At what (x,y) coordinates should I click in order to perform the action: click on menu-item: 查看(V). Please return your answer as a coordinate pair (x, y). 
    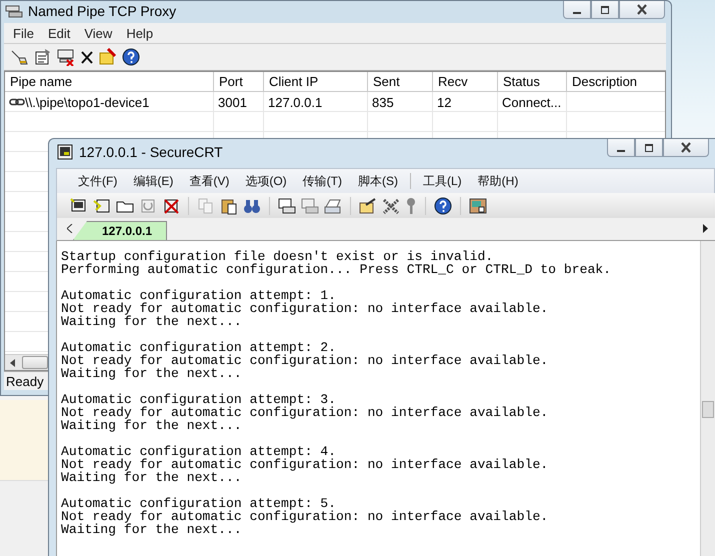
    Looking at the image, I should click on (209, 181).